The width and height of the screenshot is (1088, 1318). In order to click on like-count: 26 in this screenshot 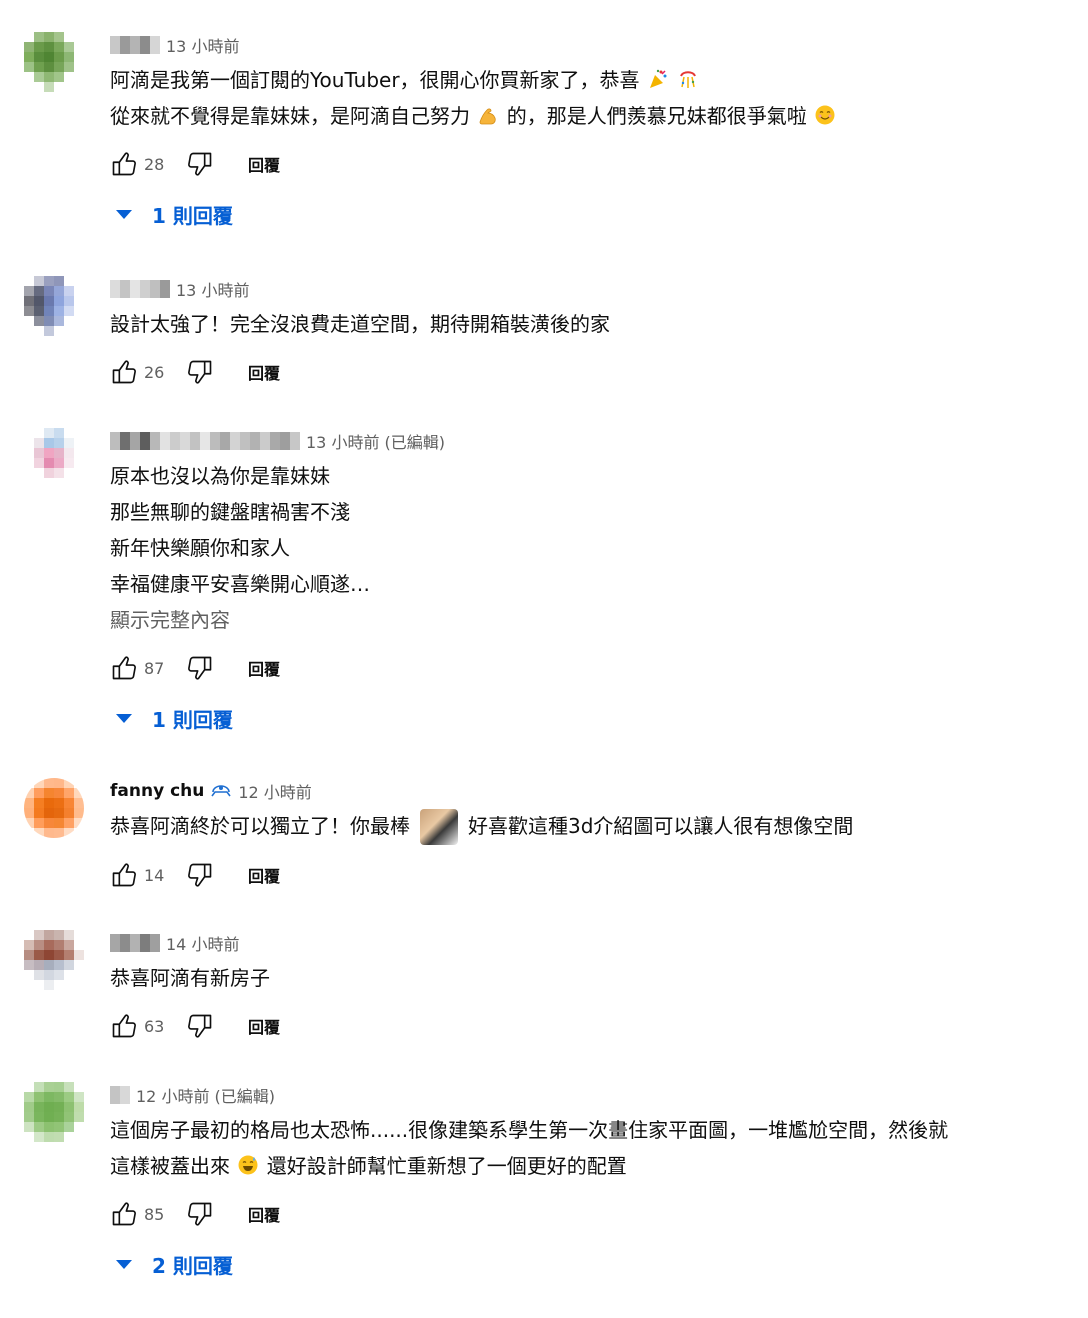, I will do `click(154, 372)`.